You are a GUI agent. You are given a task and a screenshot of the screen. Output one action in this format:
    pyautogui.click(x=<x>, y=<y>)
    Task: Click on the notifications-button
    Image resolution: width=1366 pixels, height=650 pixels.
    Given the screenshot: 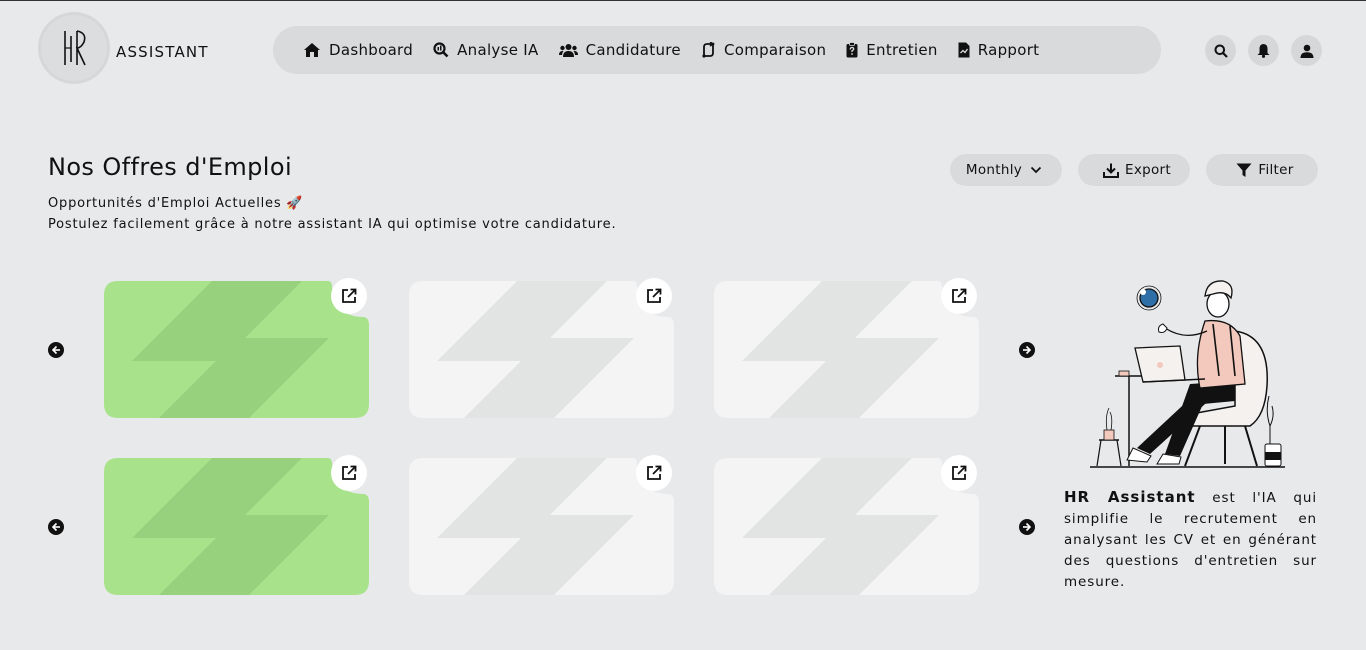 What is the action you would take?
    pyautogui.click(x=1263, y=50)
    